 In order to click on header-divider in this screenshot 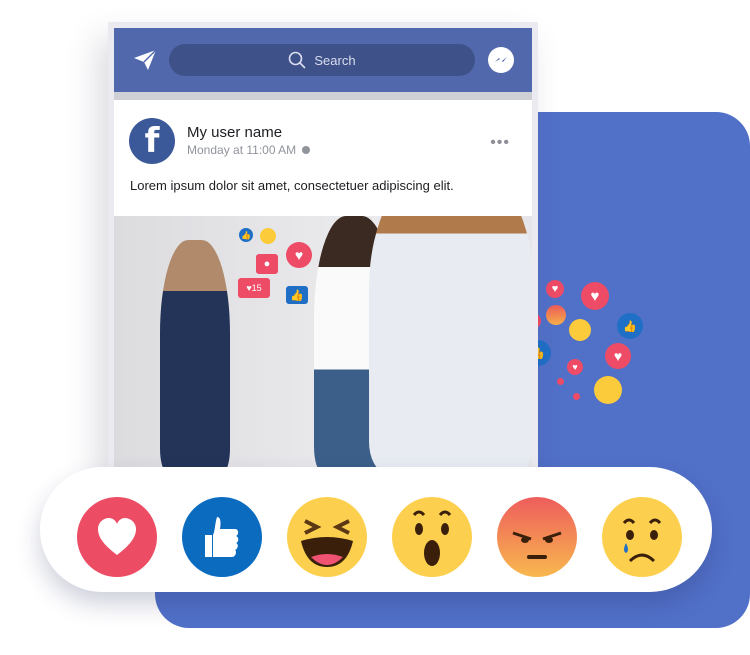, I will do `click(323, 96)`.